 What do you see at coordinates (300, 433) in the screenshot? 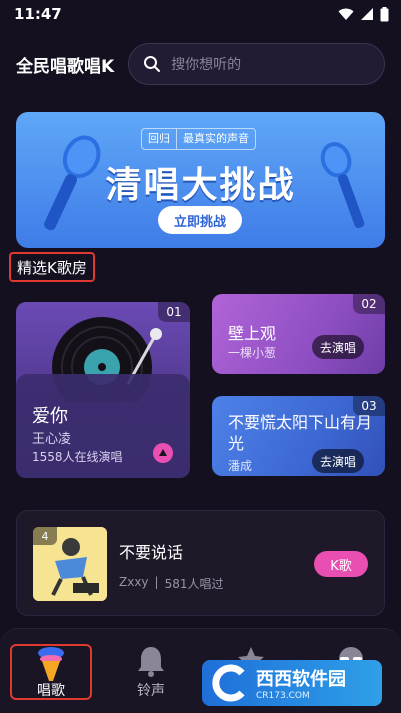
I see `room-title: 不要慌太阳下山有月光` at bounding box center [300, 433].